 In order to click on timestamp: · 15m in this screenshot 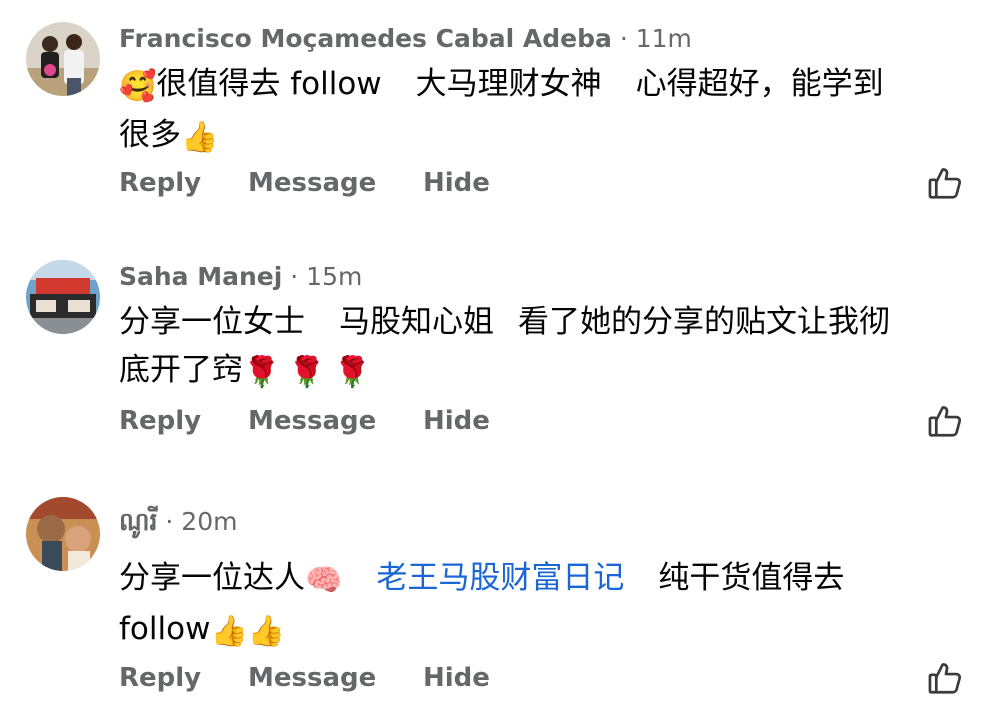, I will do `click(326, 276)`.